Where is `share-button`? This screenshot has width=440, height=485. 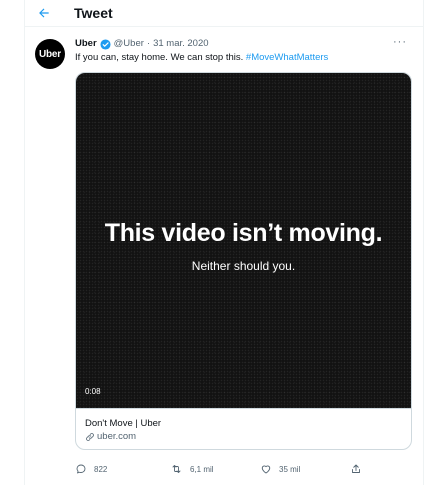 share-button is located at coordinates (359, 469).